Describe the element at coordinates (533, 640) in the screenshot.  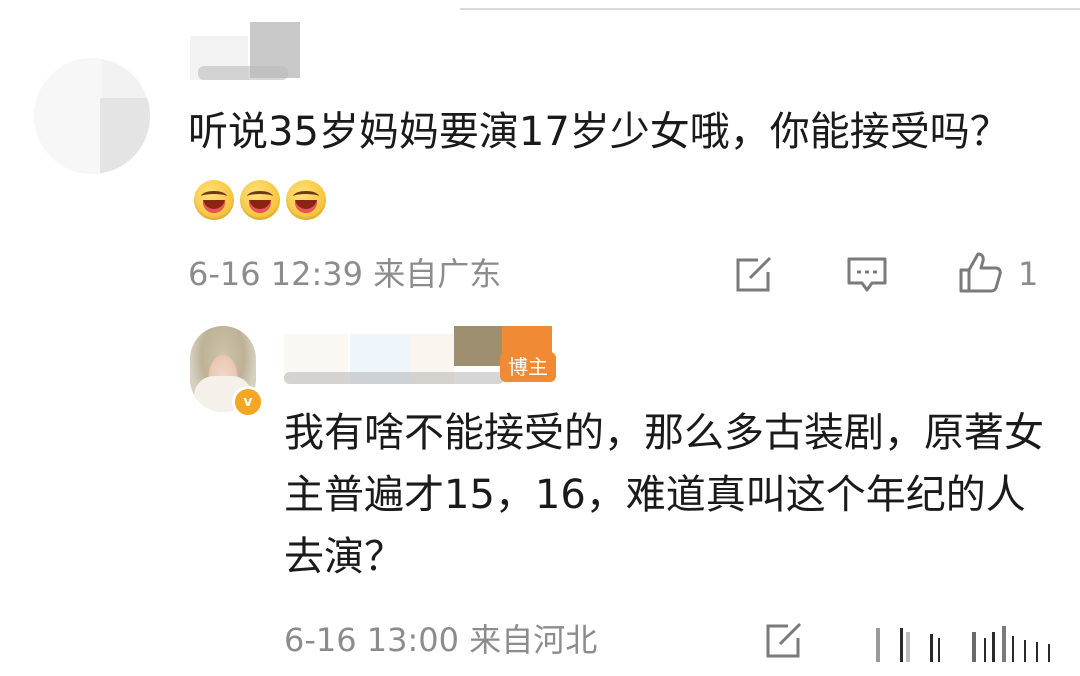
I see `reply-location: 来自河北` at that location.